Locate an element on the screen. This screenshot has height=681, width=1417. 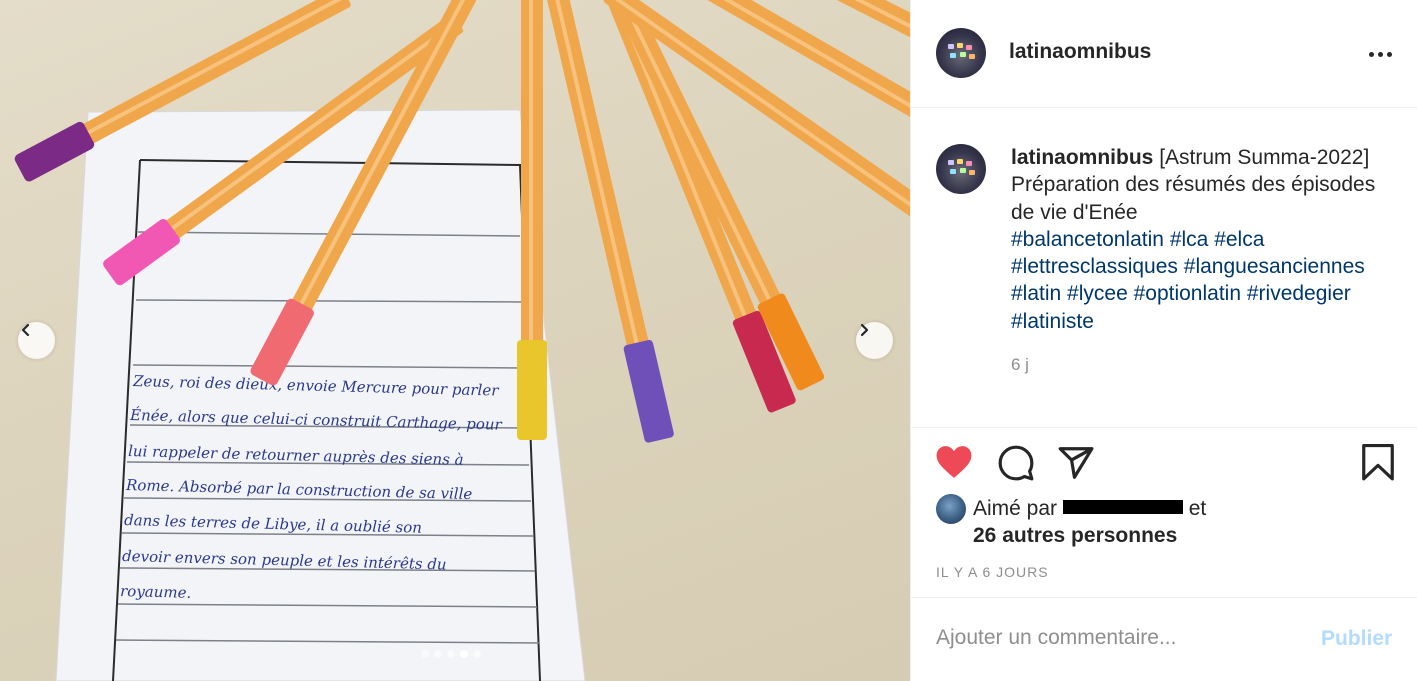
comment-bar: Ajouter un commentaire... Publier is located at coordinates (1164, 639).